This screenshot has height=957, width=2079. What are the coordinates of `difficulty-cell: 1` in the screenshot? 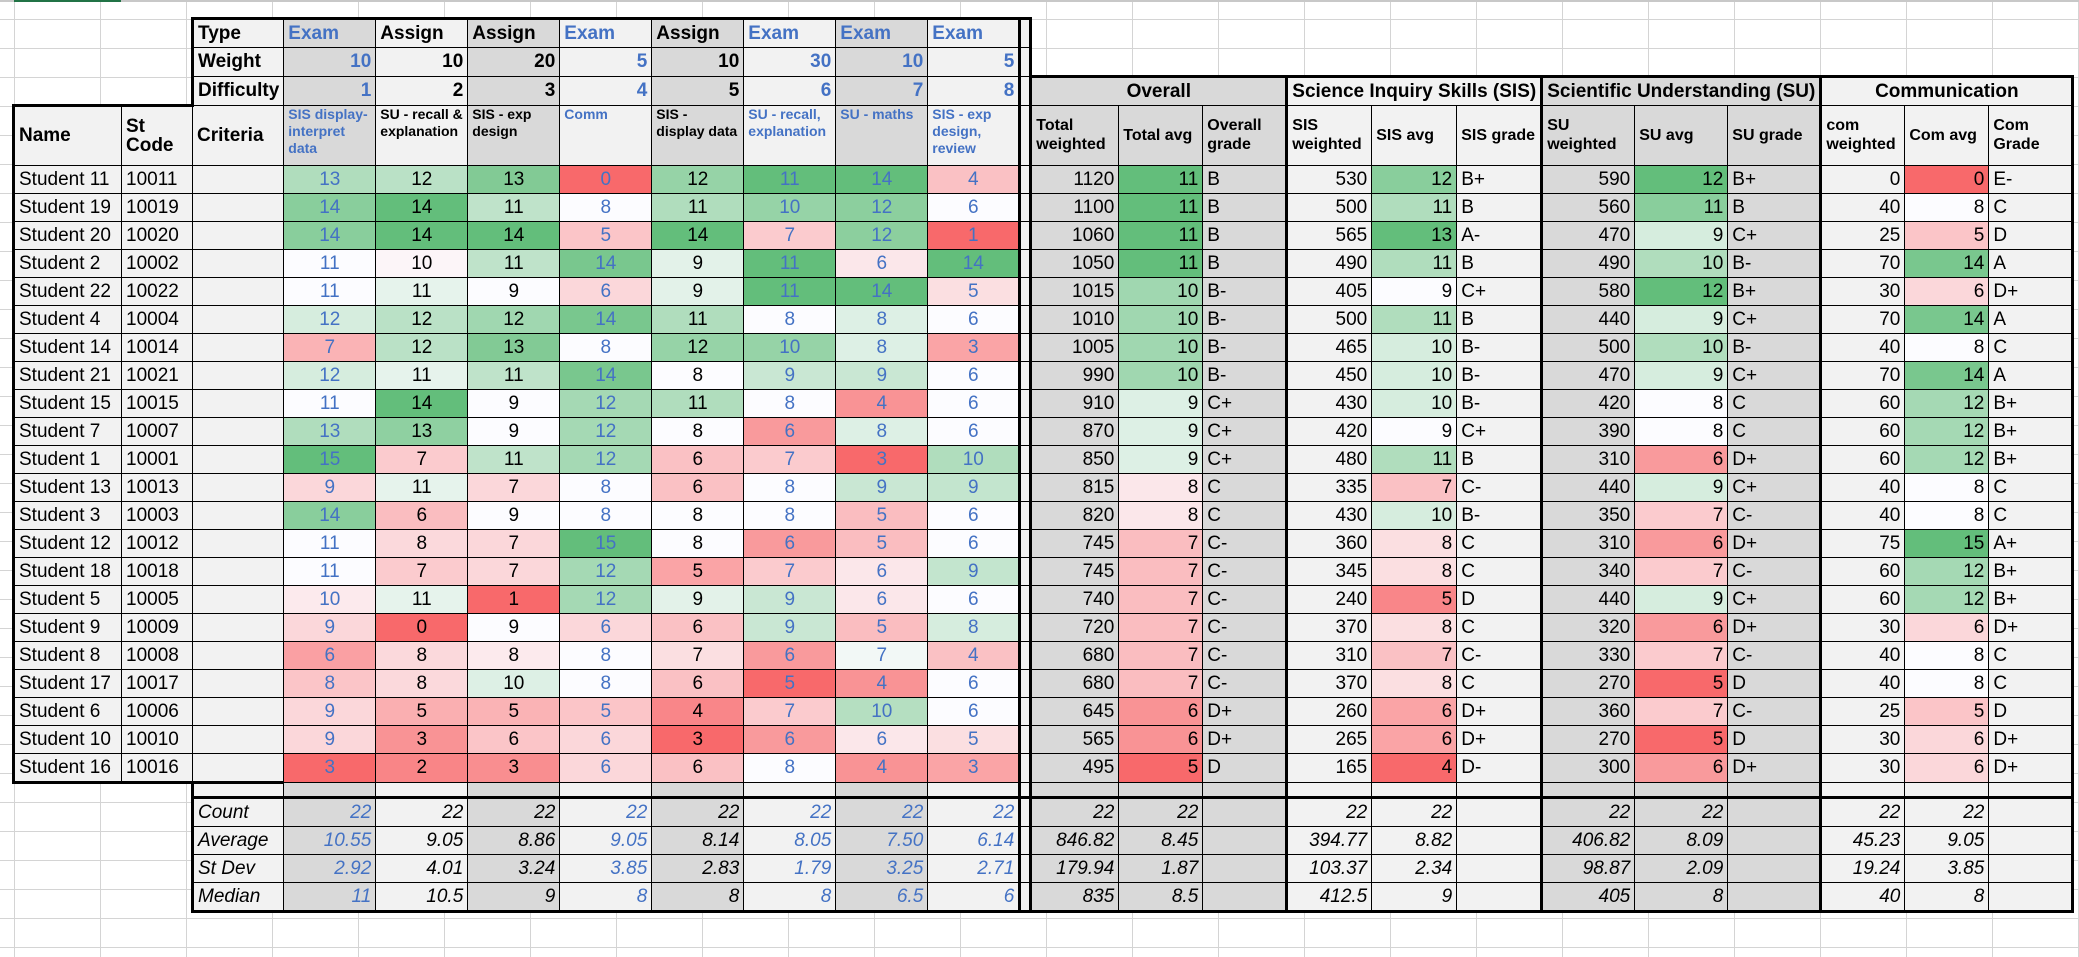 It's located at (330, 90).